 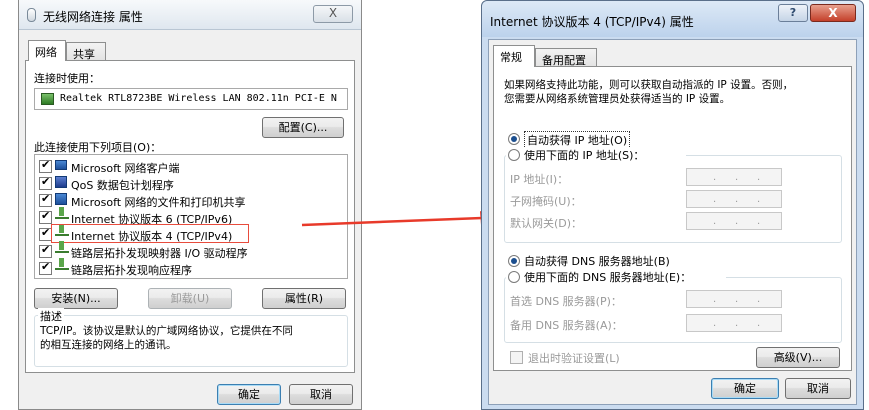 I want to click on manual-ip-label: 使用下面的 IP 地址(S)：, so click(x=584, y=155).